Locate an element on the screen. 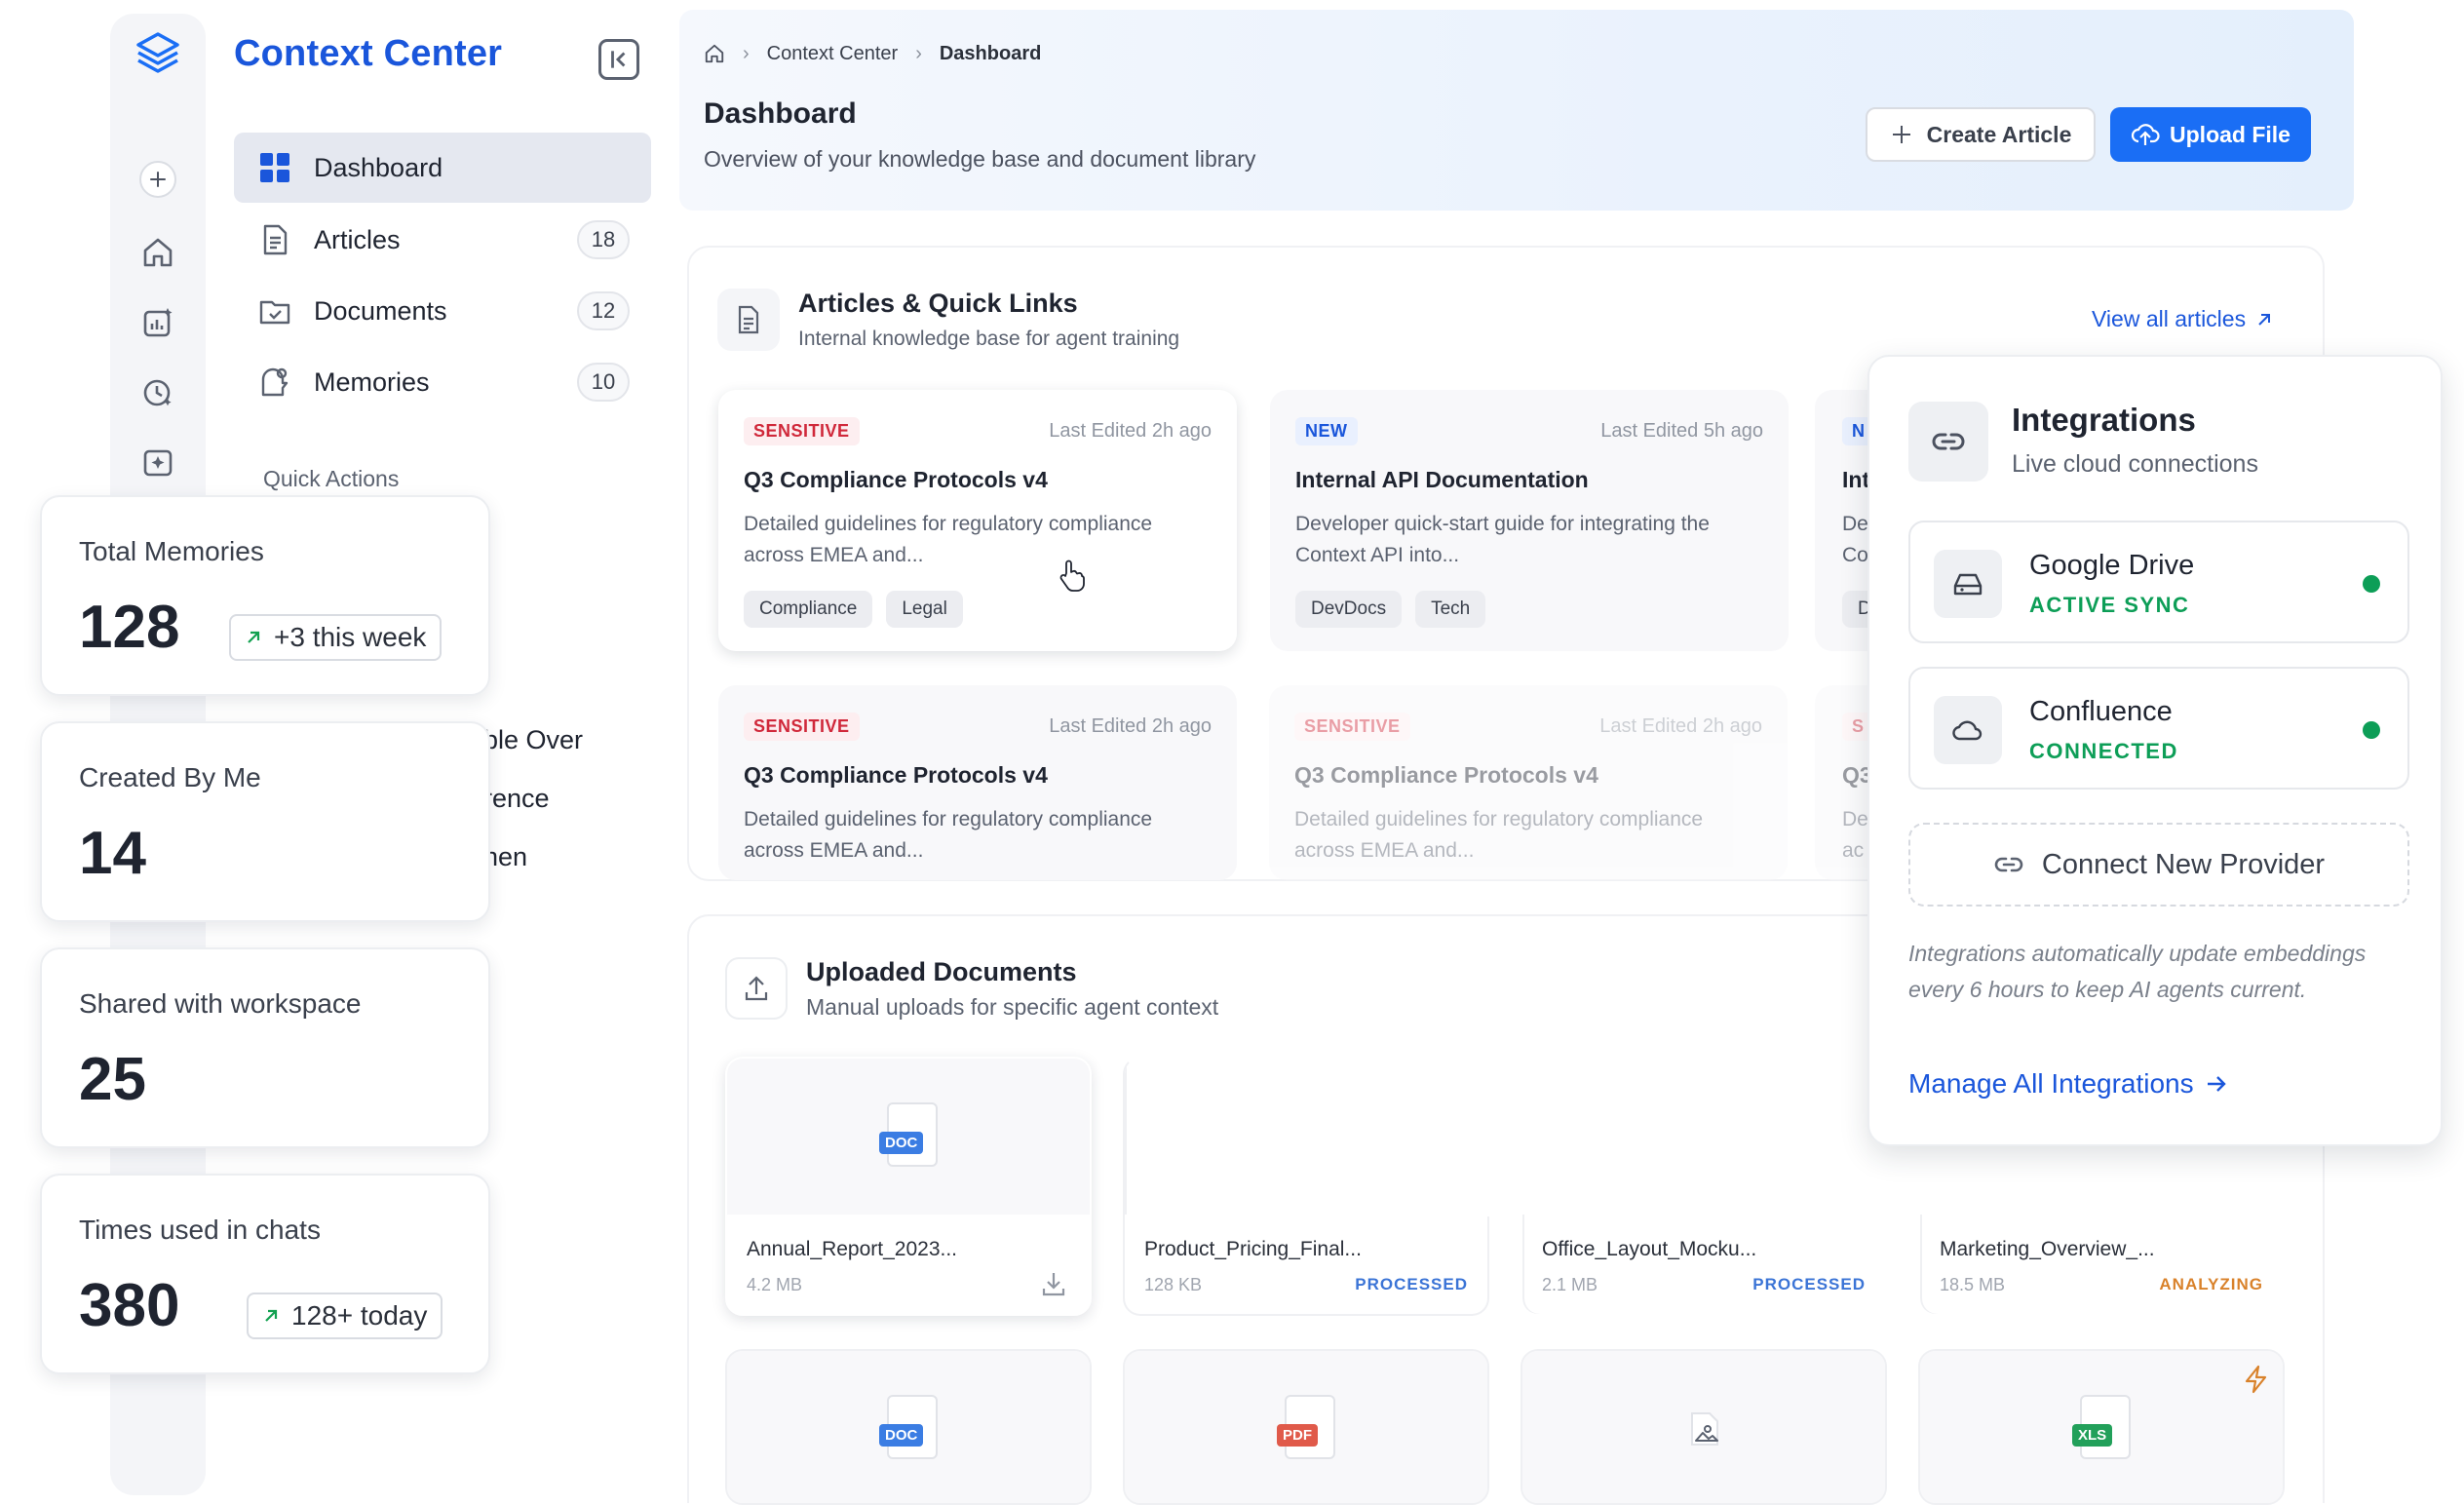 This screenshot has height=1505, width=2464. breadcrumb-current: Dashboard is located at coordinates (990, 53).